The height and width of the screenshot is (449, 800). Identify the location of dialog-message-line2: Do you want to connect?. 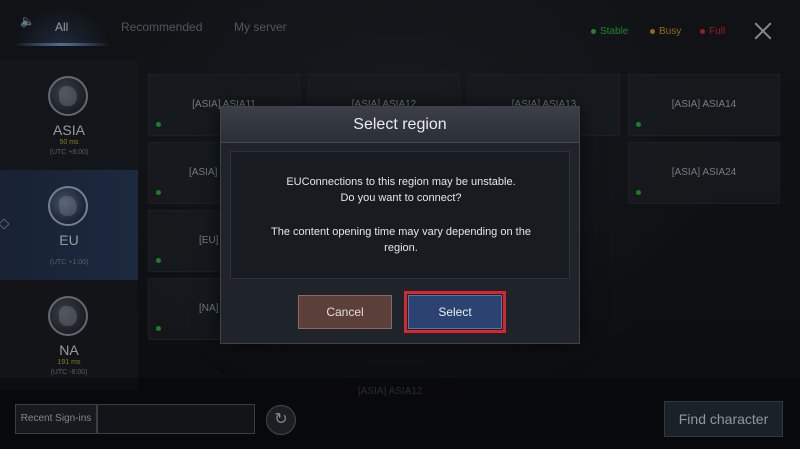
(401, 198).